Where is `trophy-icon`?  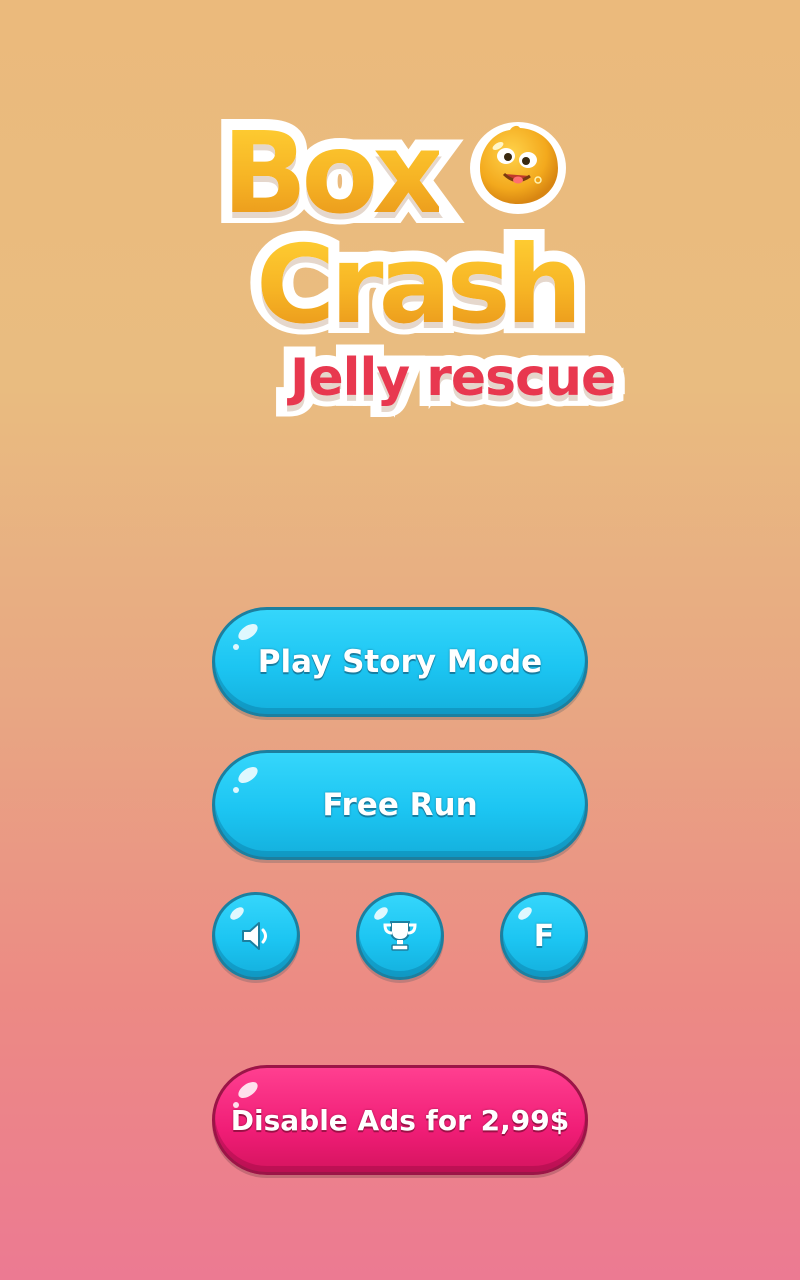
trophy-icon is located at coordinates (400, 936).